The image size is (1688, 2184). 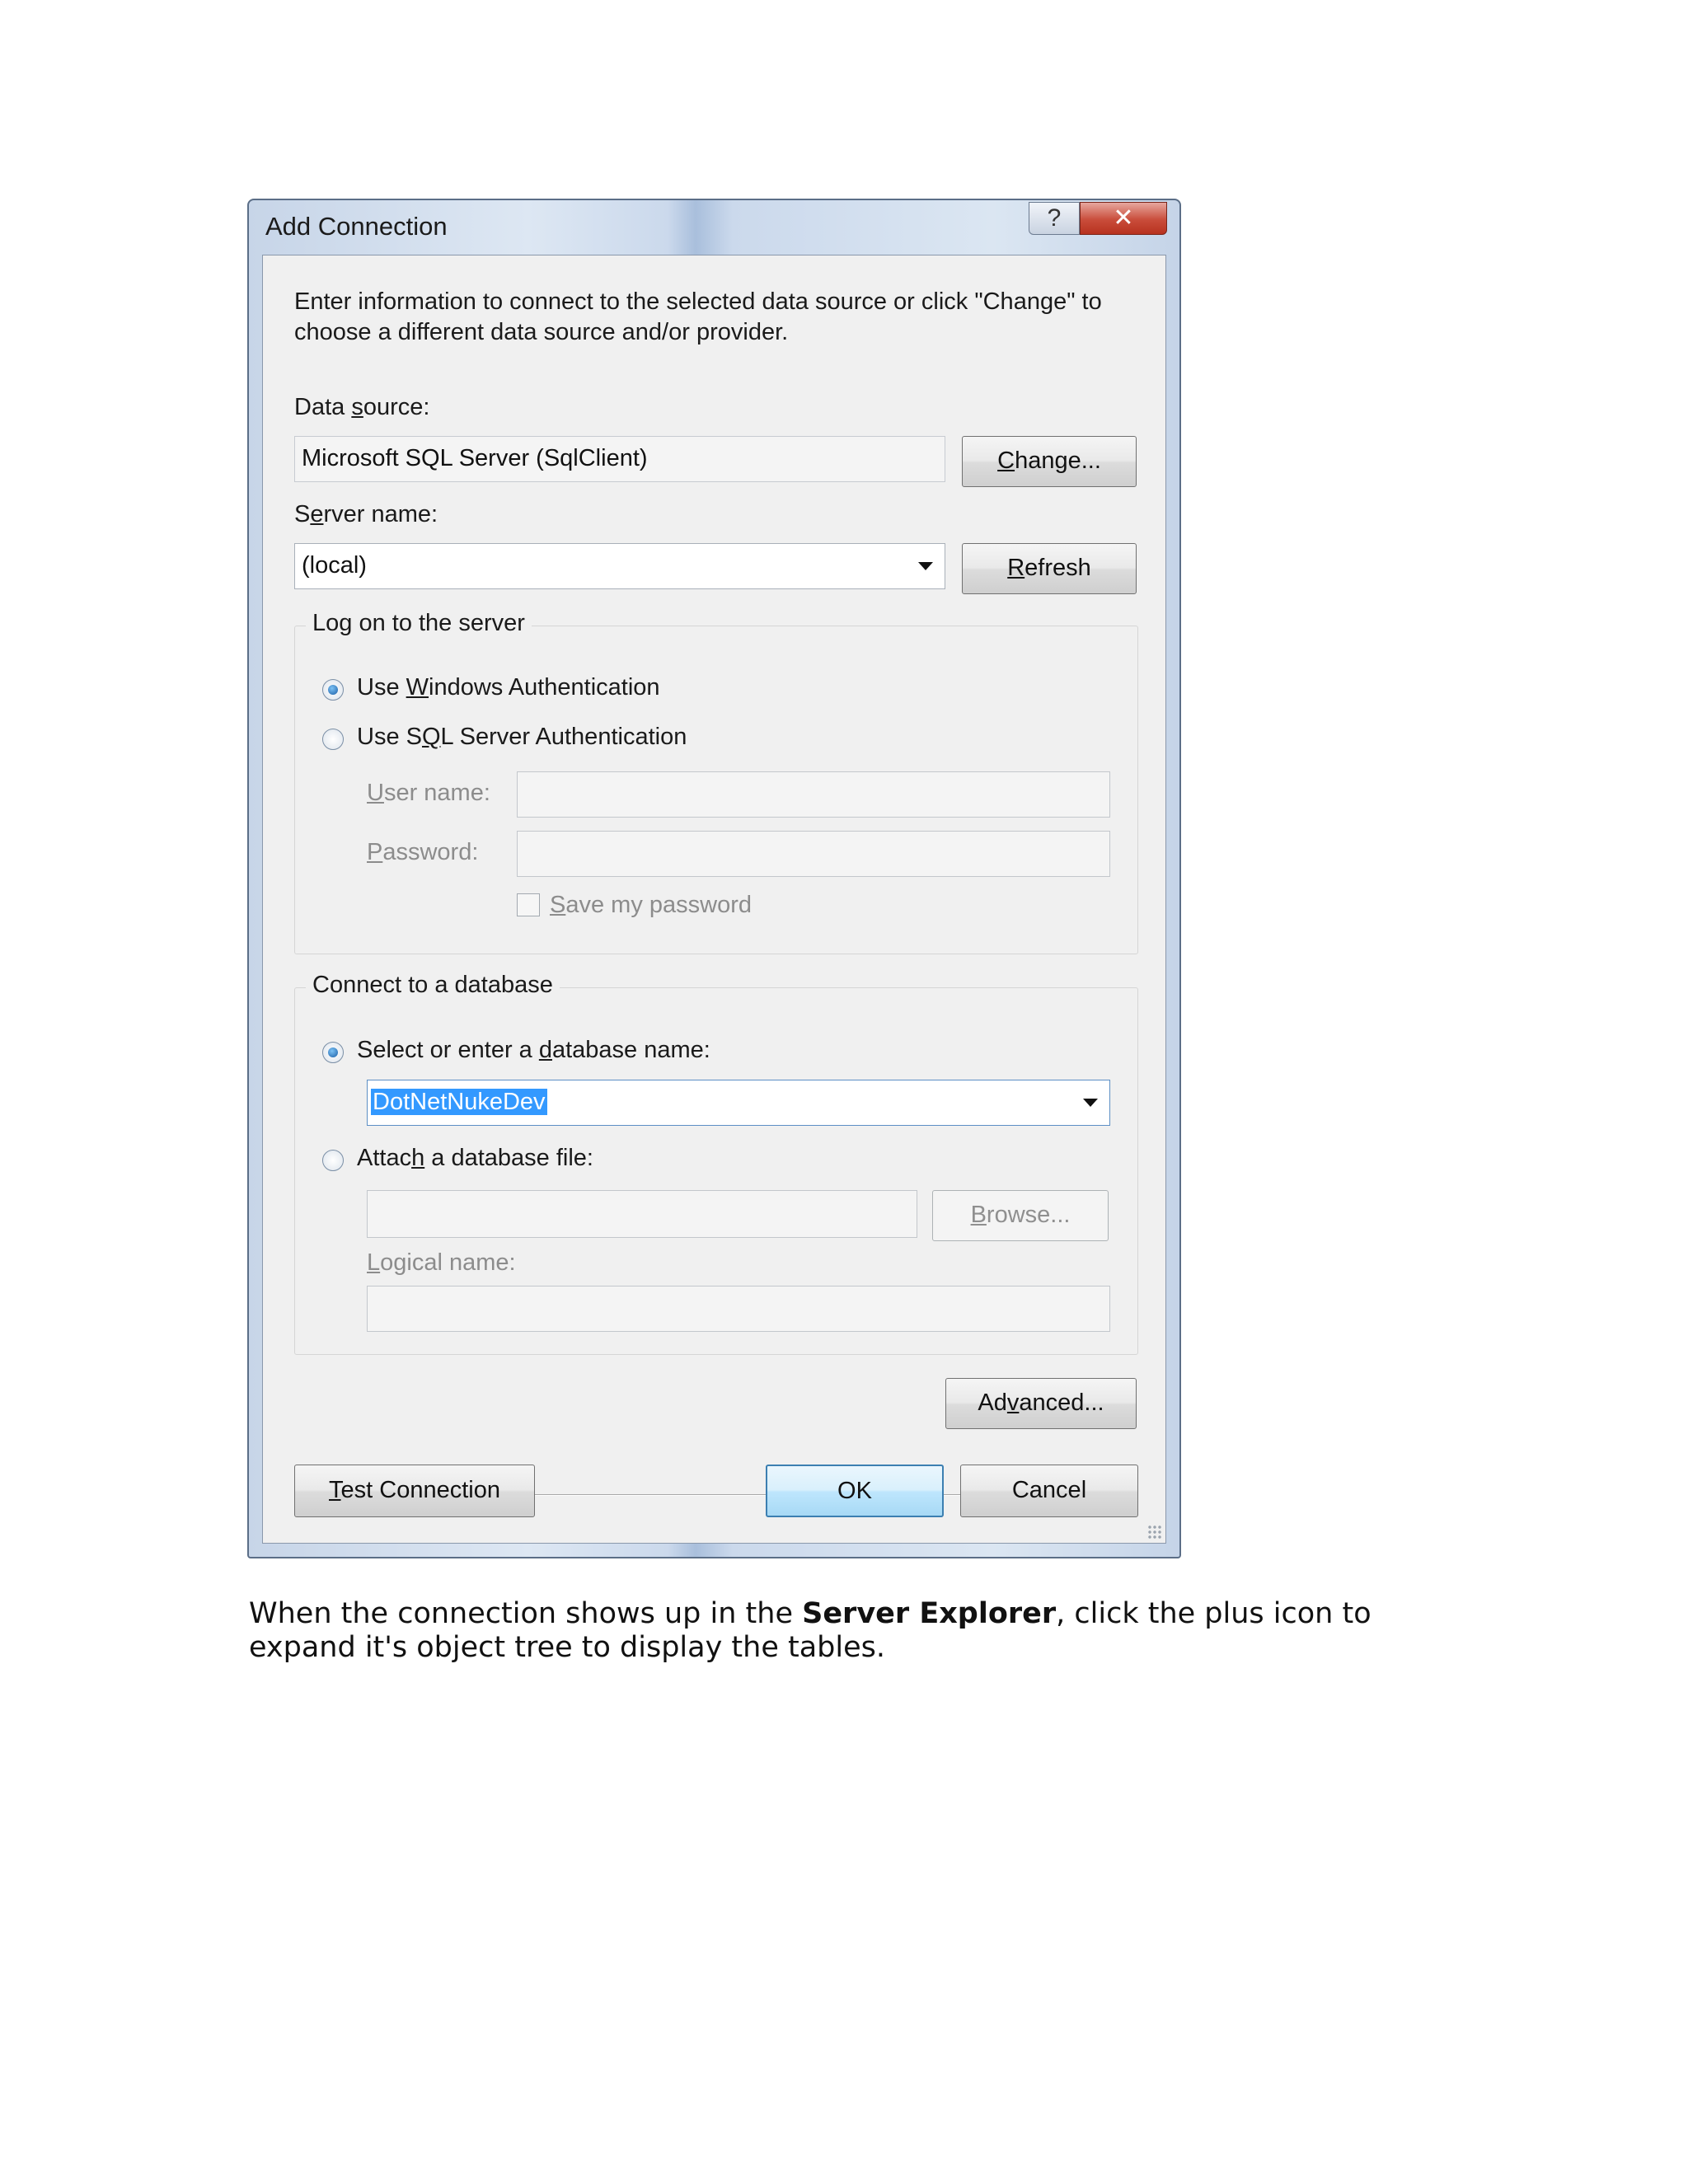 I want to click on attach-file-radio, so click(x=333, y=1160).